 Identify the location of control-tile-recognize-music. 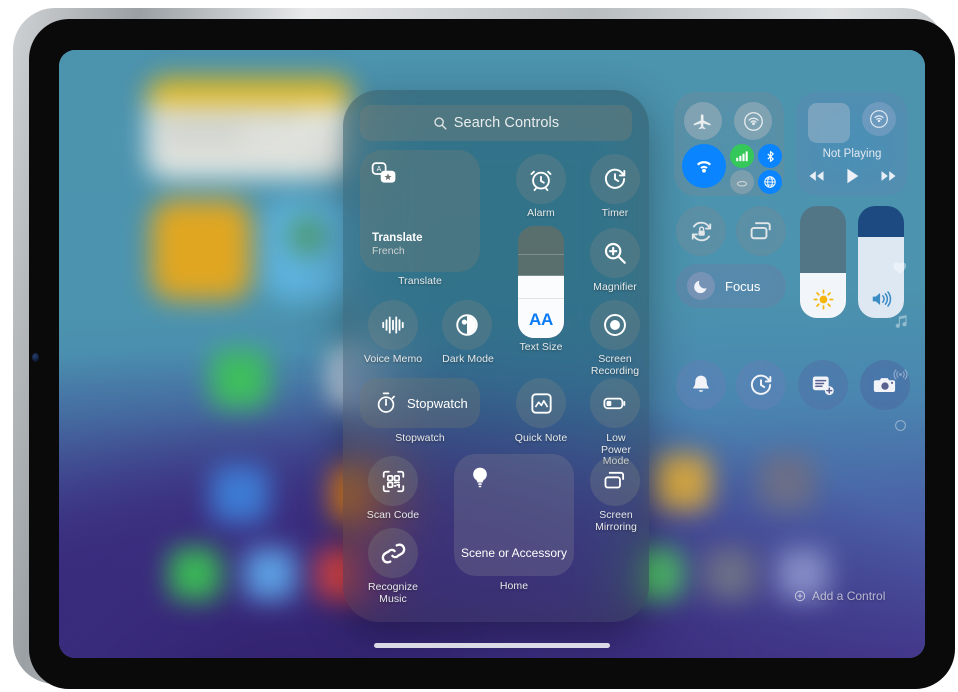
(393, 553).